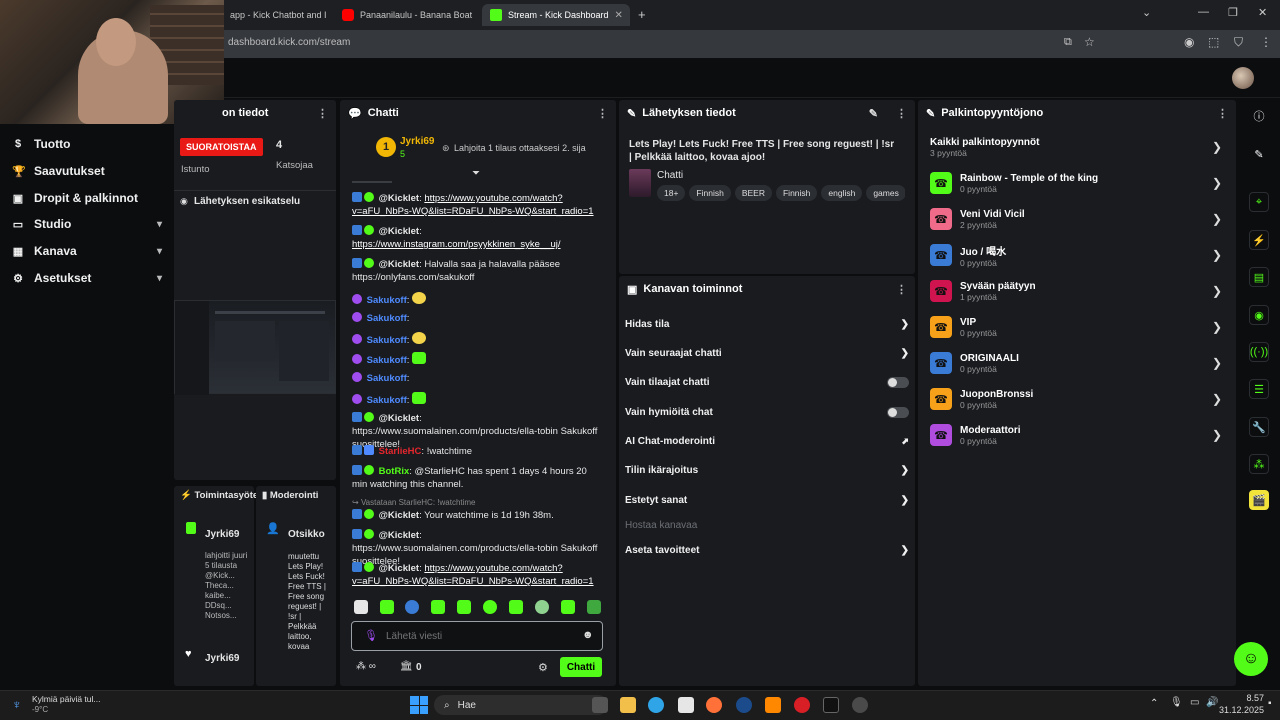 This screenshot has width=1280, height=720. What do you see at coordinates (41, 144) in the screenshot?
I see `nav-item-tuotto: $ Tuotto` at bounding box center [41, 144].